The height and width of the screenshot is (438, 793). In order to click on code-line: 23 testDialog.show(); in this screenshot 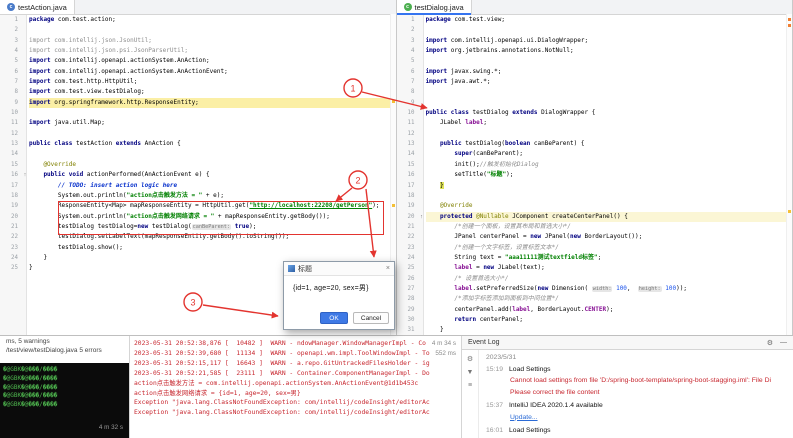, I will do `click(198, 248)`.